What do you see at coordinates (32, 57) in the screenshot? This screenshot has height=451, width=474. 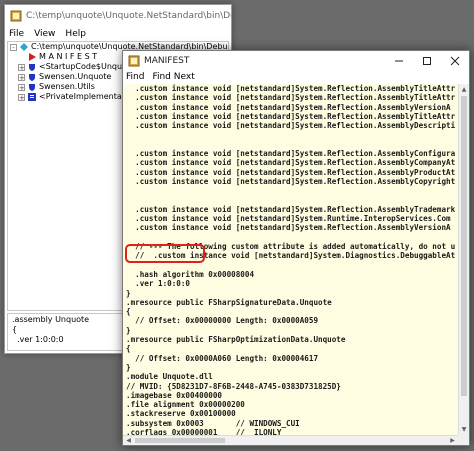 I see `red-triangle-icon` at bounding box center [32, 57].